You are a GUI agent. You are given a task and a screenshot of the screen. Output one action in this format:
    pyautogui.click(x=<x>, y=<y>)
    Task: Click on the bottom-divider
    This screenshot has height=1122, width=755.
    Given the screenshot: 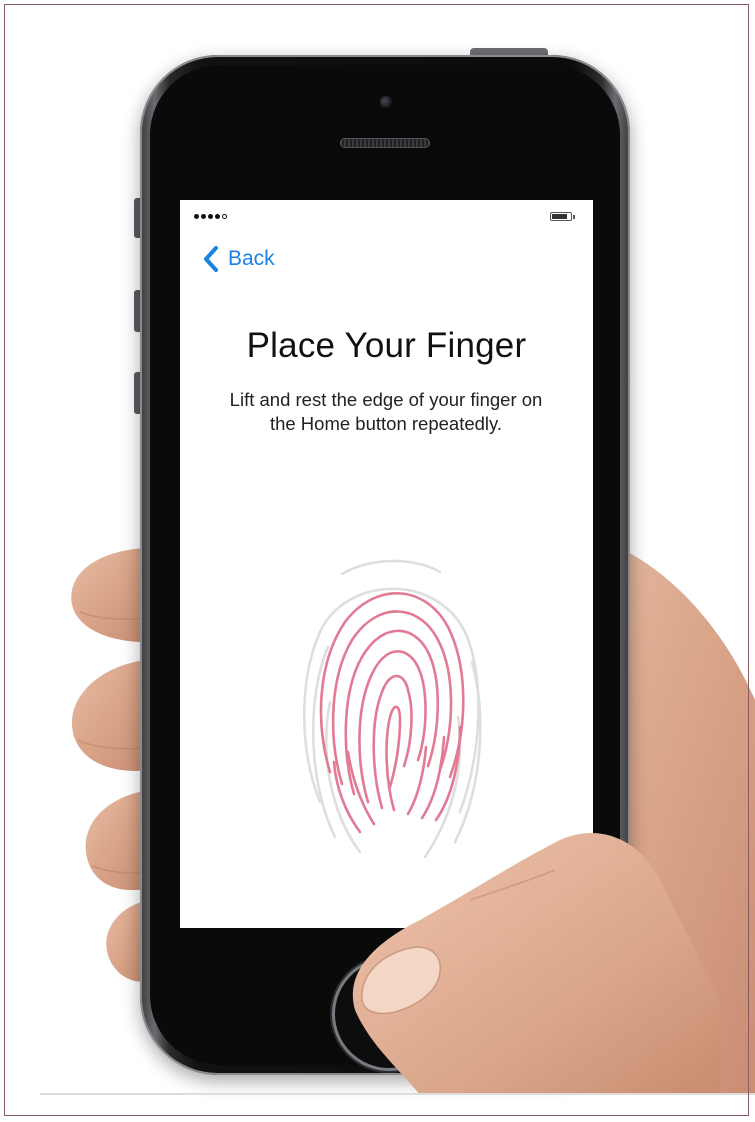 What is the action you would take?
    pyautogui.click(x=397, y=1094)
    